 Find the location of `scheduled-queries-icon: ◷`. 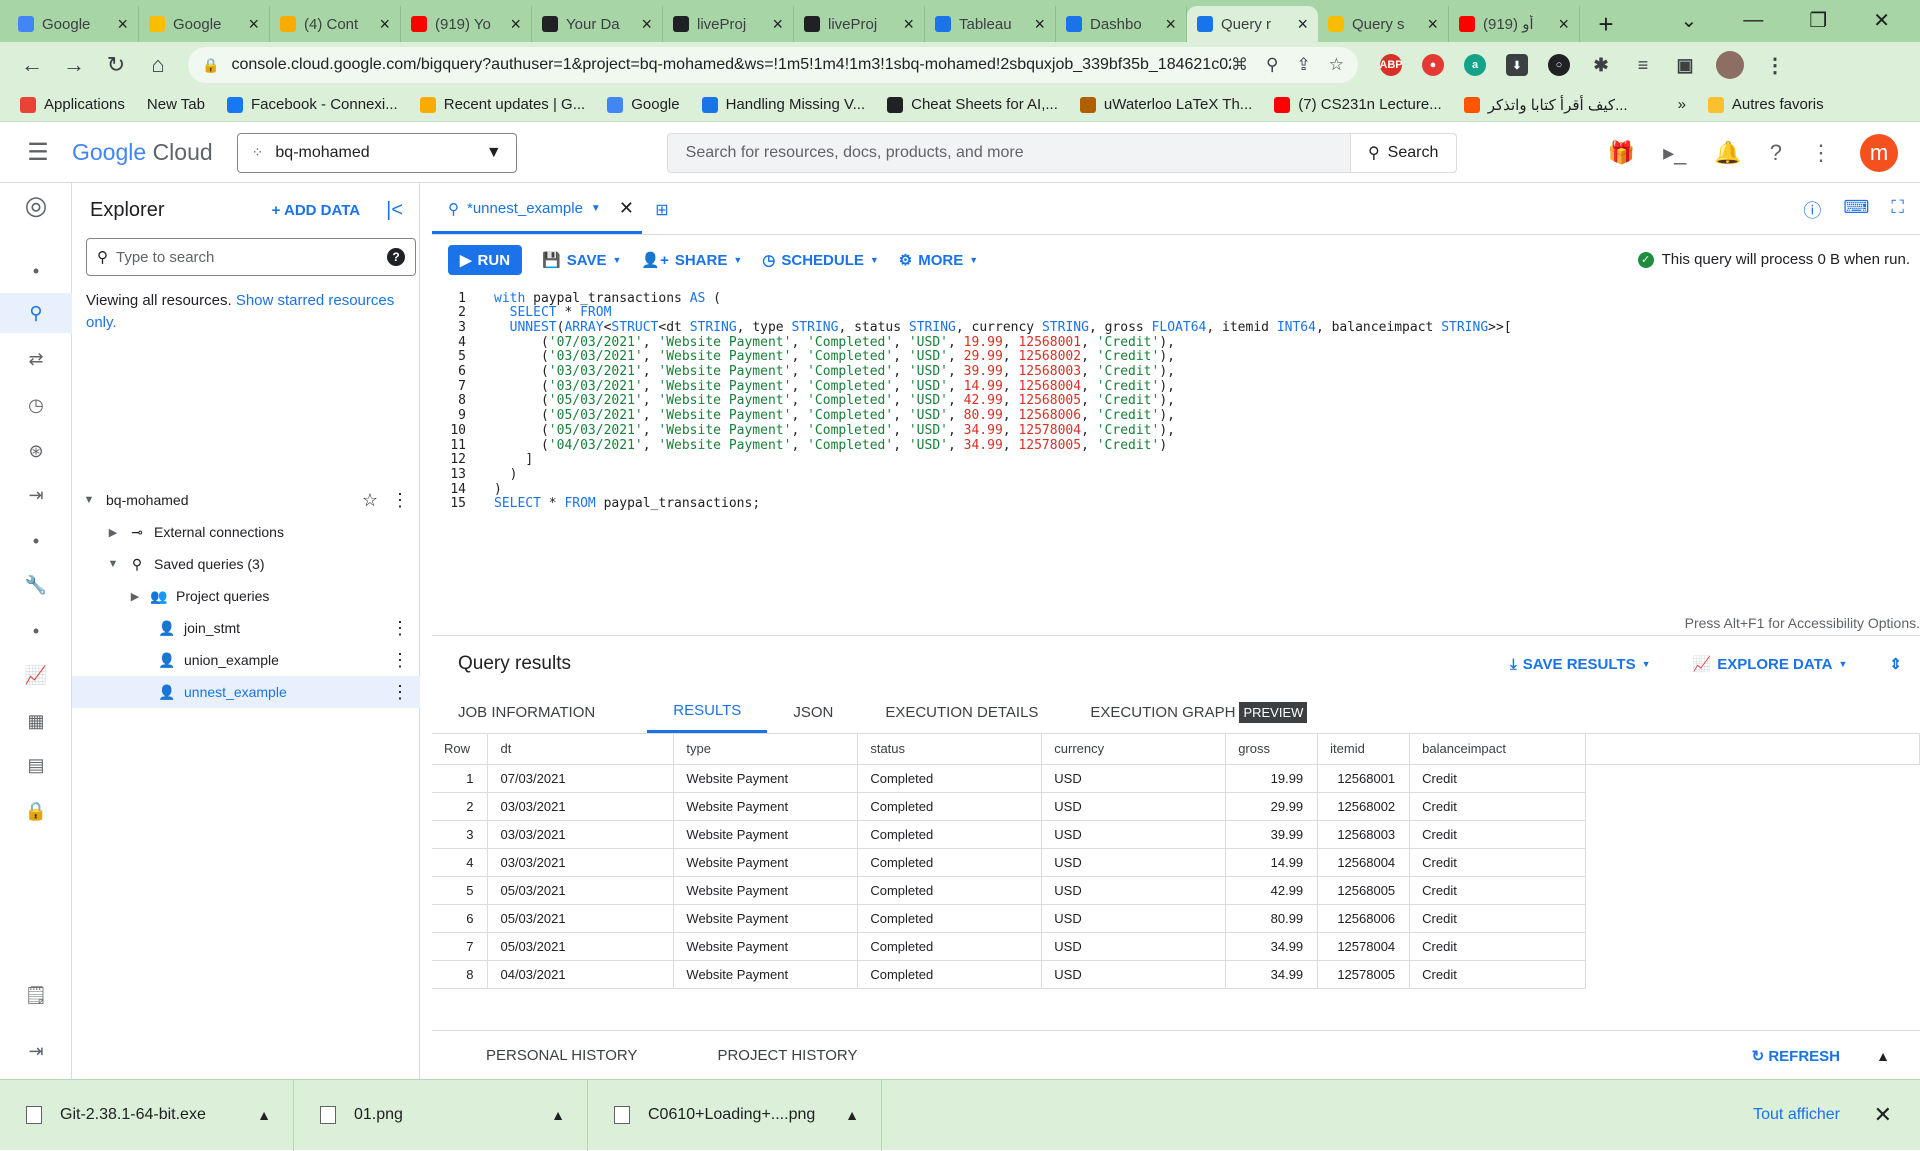

scheduled-queries-icon: ◷ is located at coordinates (36, 405).